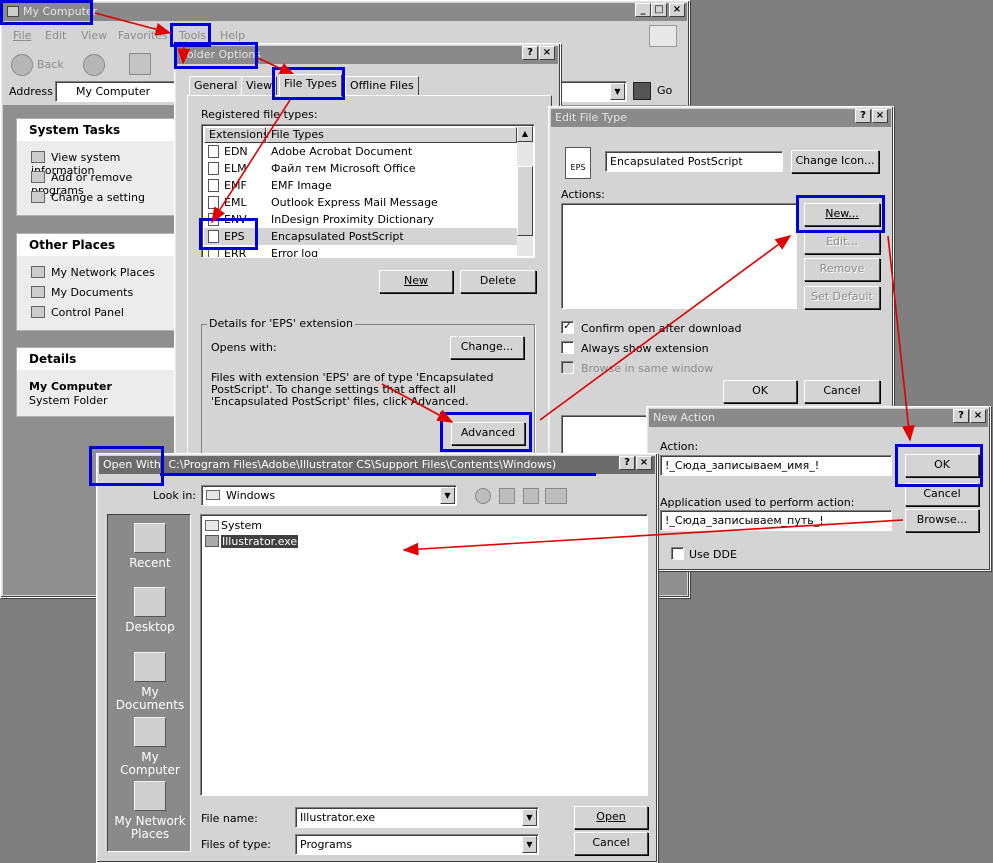 The width and height of the screenshot is (993, 863). What do you see at coordinates (94, 65) in the screenshot?
I see `forward-arrow-icon` at bounding box center [94, 65].